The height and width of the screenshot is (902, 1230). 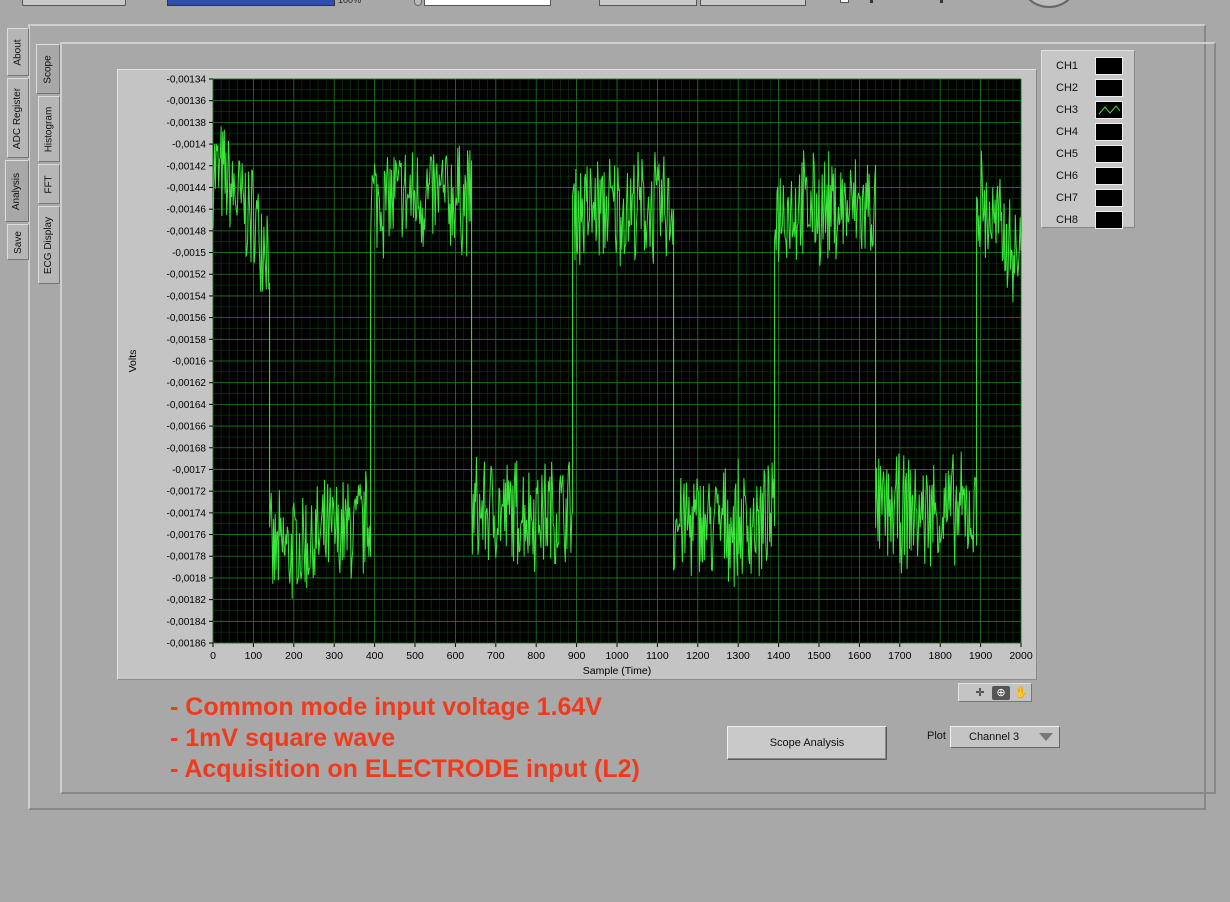 What do you see at coordinates (577, 656) in the screenshot?
I see `x-tick-label: 900` at bounding box center [577, 656].